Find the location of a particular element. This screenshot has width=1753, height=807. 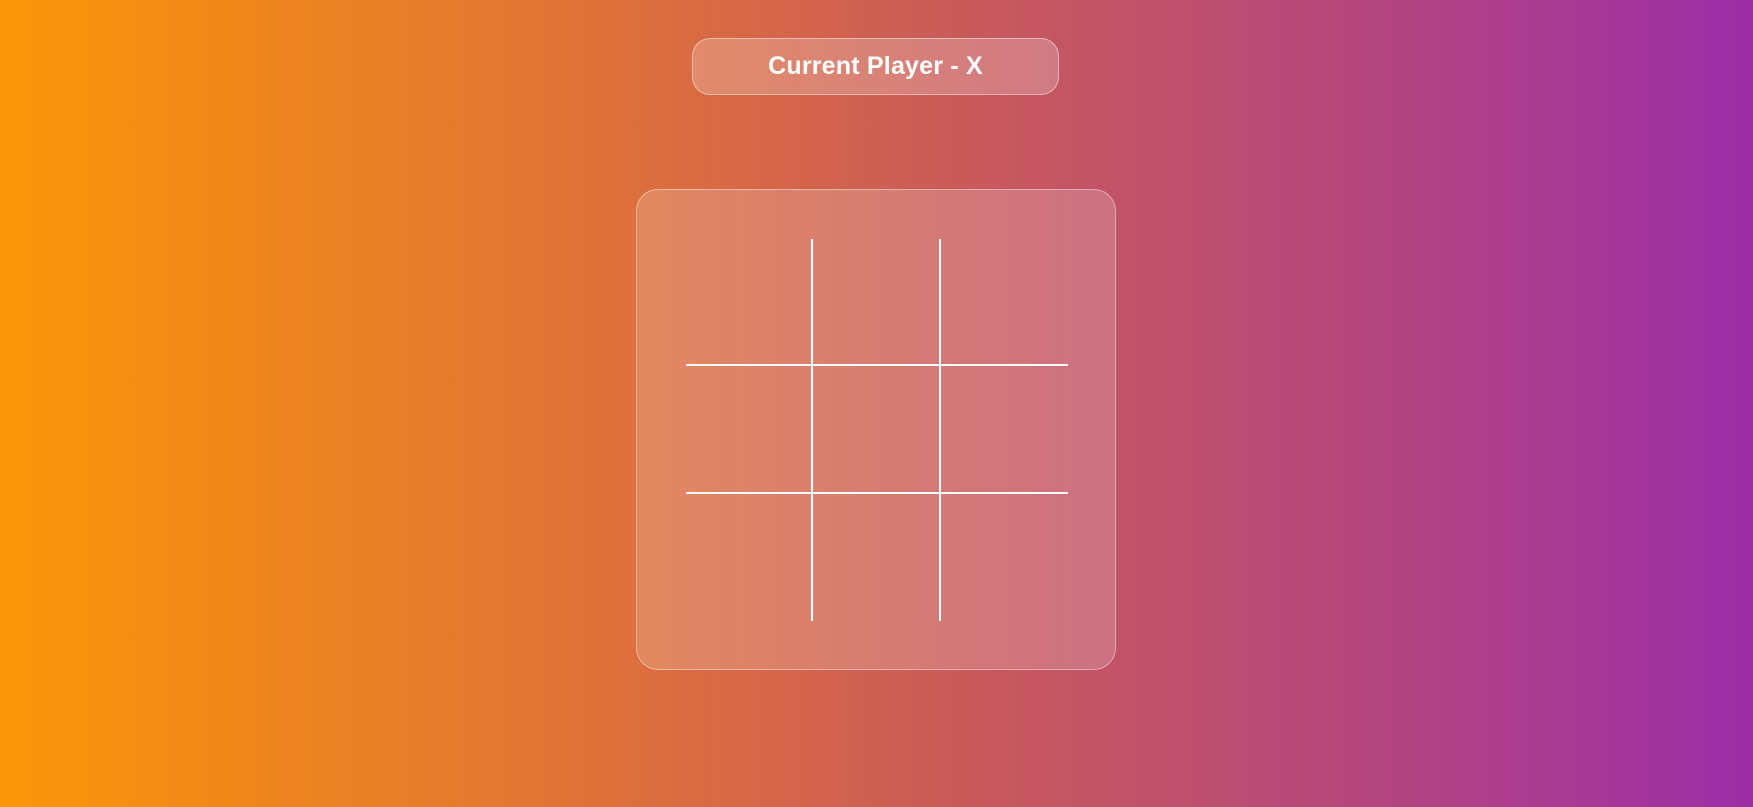

tic-tac-toe-grid is located at coordinates (877, 430).